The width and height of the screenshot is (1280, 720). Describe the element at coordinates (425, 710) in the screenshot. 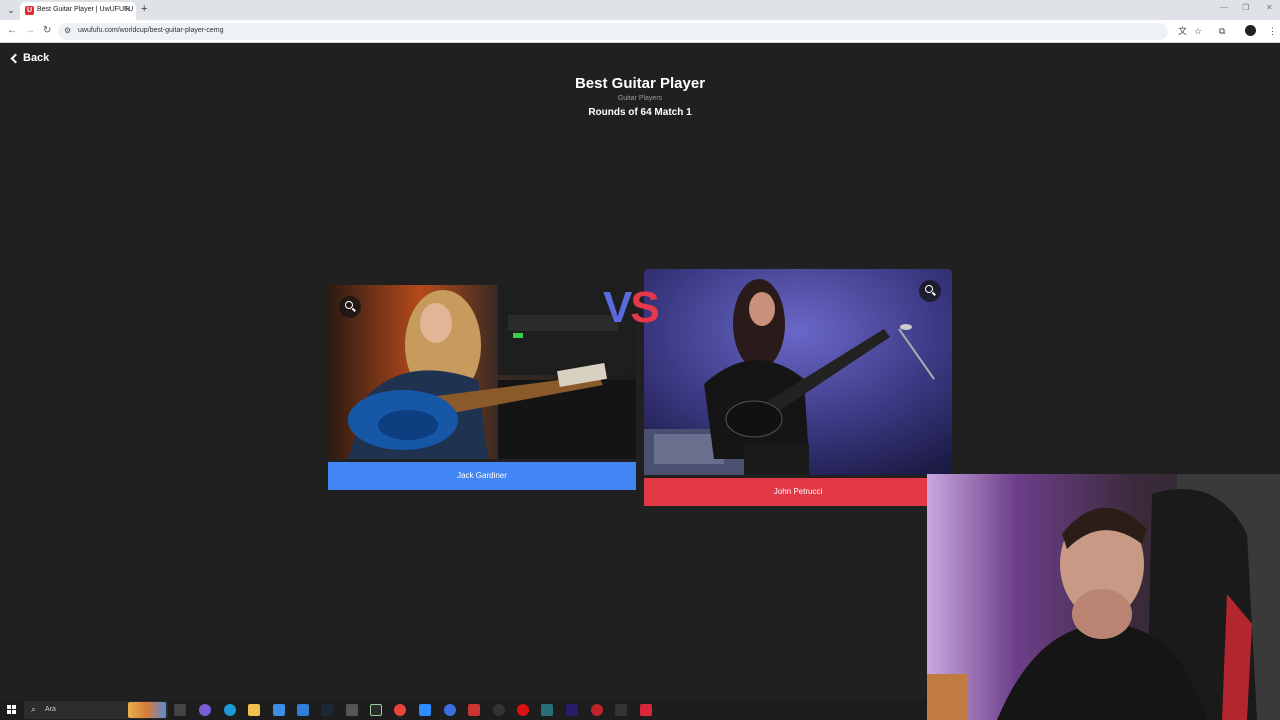

I see `zoom-app-icon` at that location.